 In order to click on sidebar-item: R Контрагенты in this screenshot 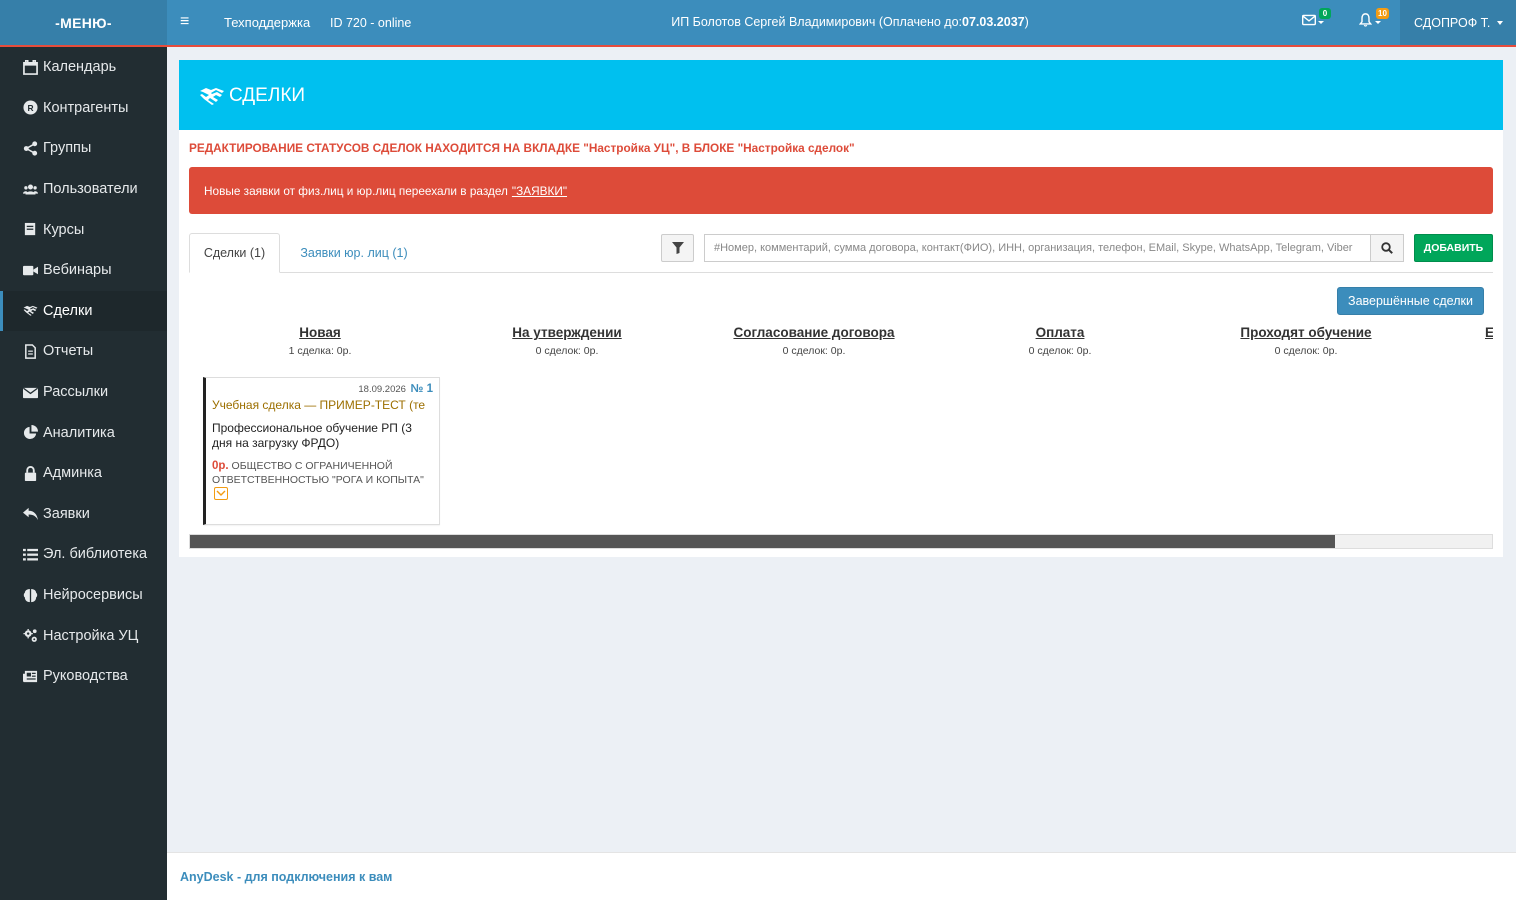, I will do `click(83, 108)`.